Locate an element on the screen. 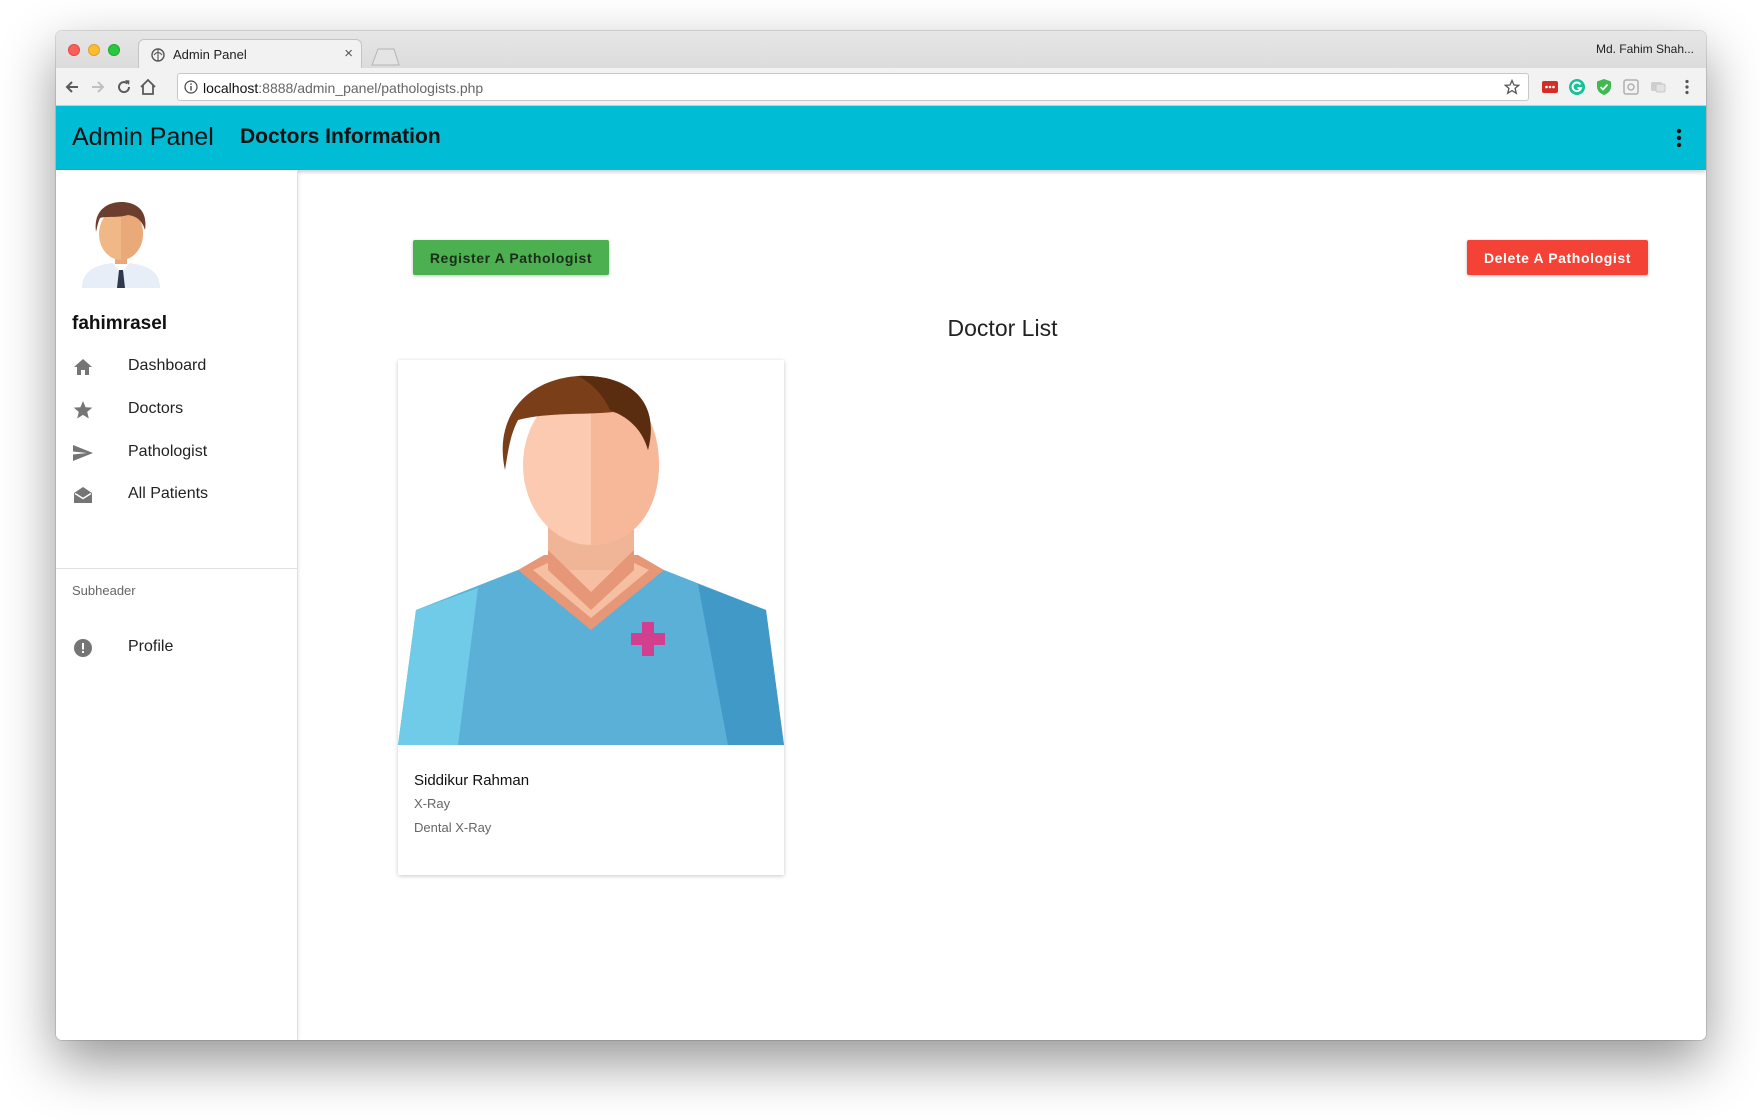 This screenshot has height=1119, width=1760. sidebar-item-label: Dashboard is located at coordinates (167, 365).